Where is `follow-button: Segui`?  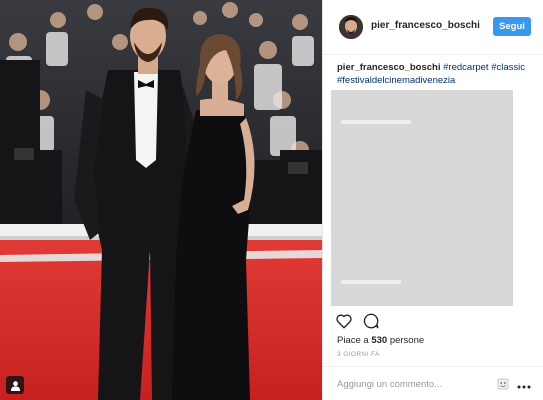
follow-button: Segui is located at coordinates (512, 26).